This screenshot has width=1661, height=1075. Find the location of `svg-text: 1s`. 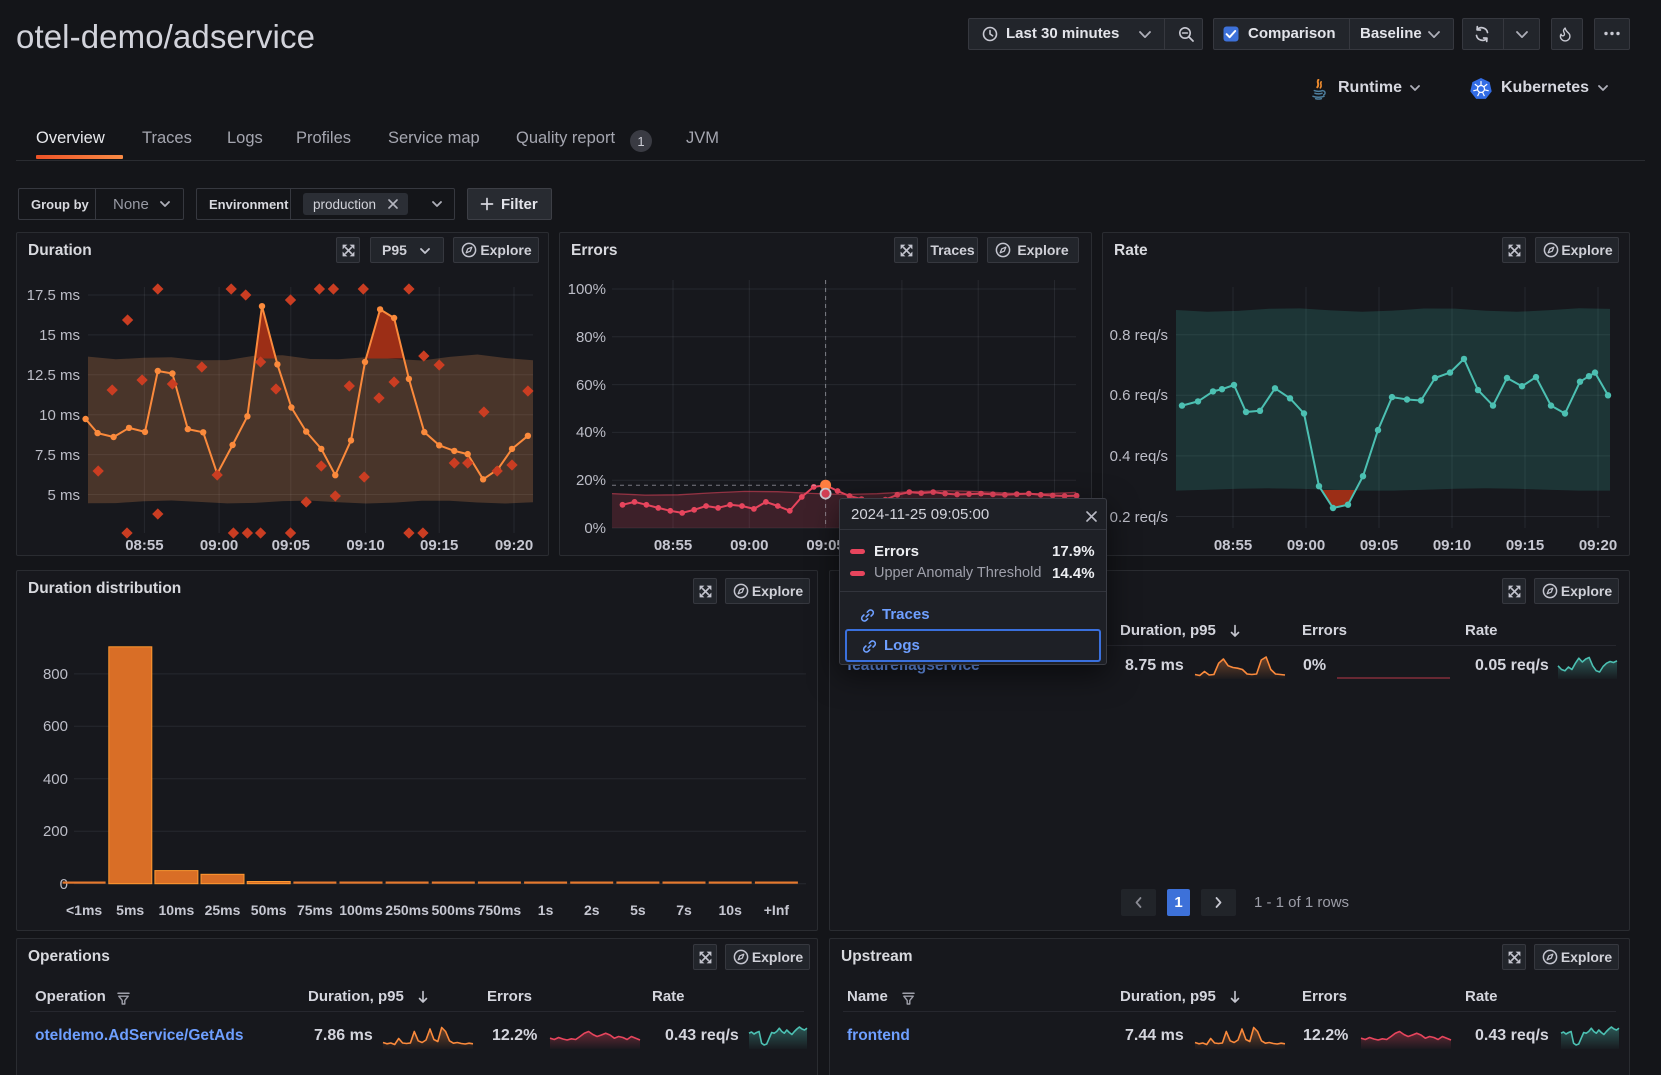

svg-text: 1s is located at coordinates (546, 910).